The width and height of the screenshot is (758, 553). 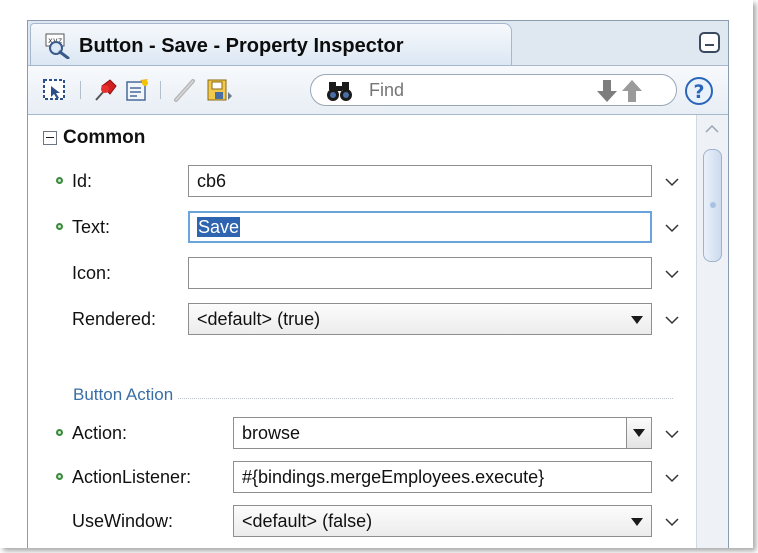 I want to click on property-row-rendered: Rendered: <default> (true), so click(x=362, y=319).